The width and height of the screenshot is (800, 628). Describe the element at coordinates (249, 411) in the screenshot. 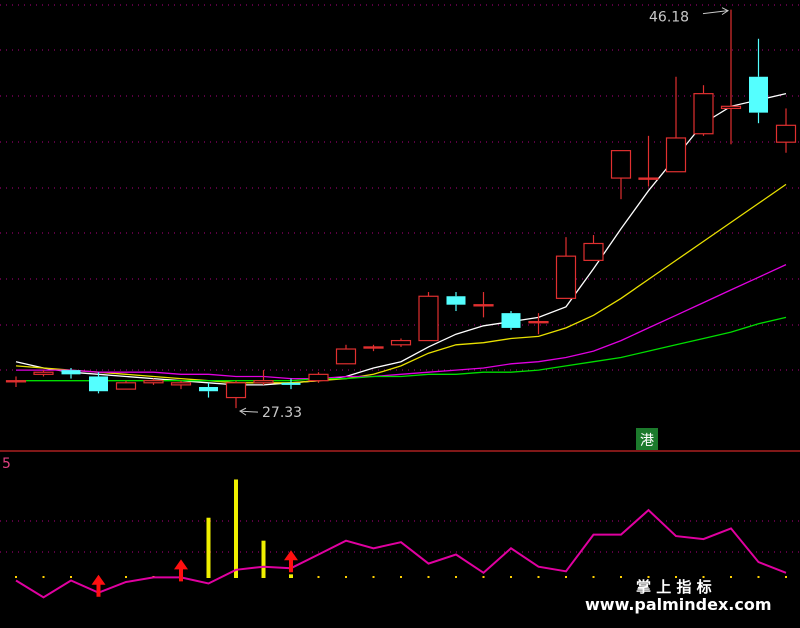

I see `low-price-arrow` at that location.